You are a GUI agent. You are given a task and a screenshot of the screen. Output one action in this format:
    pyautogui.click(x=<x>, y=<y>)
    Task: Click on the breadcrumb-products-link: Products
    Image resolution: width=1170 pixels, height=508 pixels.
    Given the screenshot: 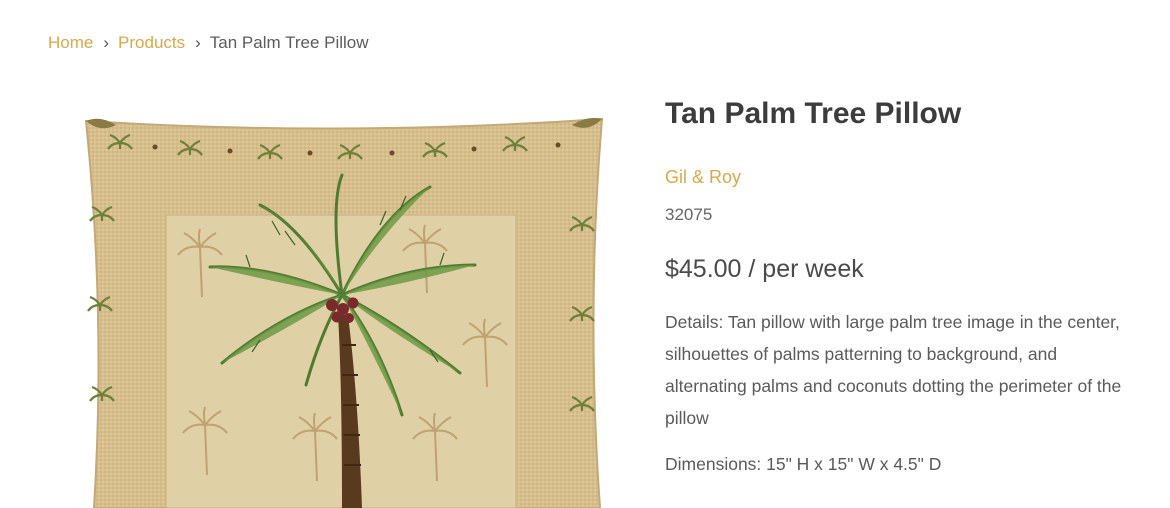 What is the action you would take?
    pyautogui.click(x=151, y=43)
    